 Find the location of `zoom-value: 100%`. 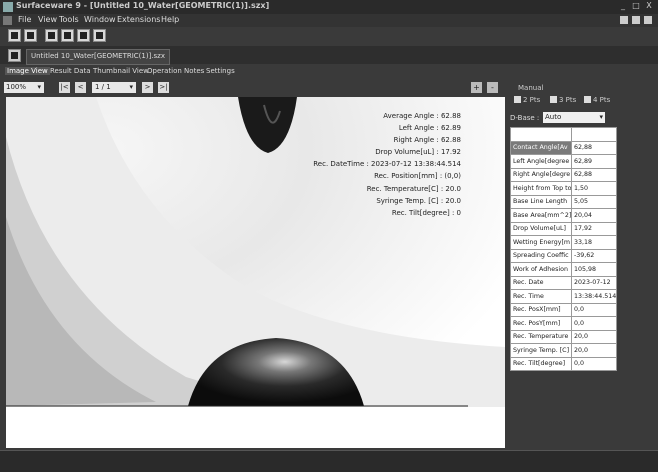

zoom-value: 100% is located at coordinates (16, 87).